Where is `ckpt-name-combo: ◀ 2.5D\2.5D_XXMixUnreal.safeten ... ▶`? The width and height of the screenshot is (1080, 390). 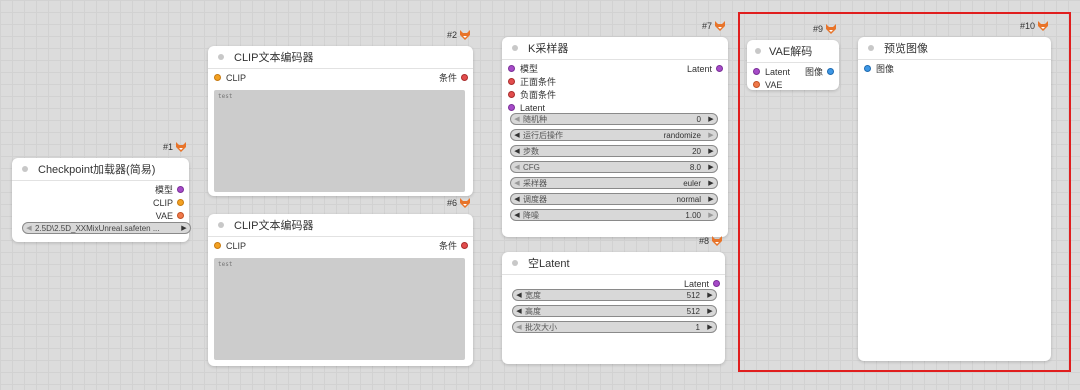
ckpt-name-combo: ◀ 2.5D\2.5D_XXMixUnreal.safeten ... ▶ is located at coordinates (106, 228).